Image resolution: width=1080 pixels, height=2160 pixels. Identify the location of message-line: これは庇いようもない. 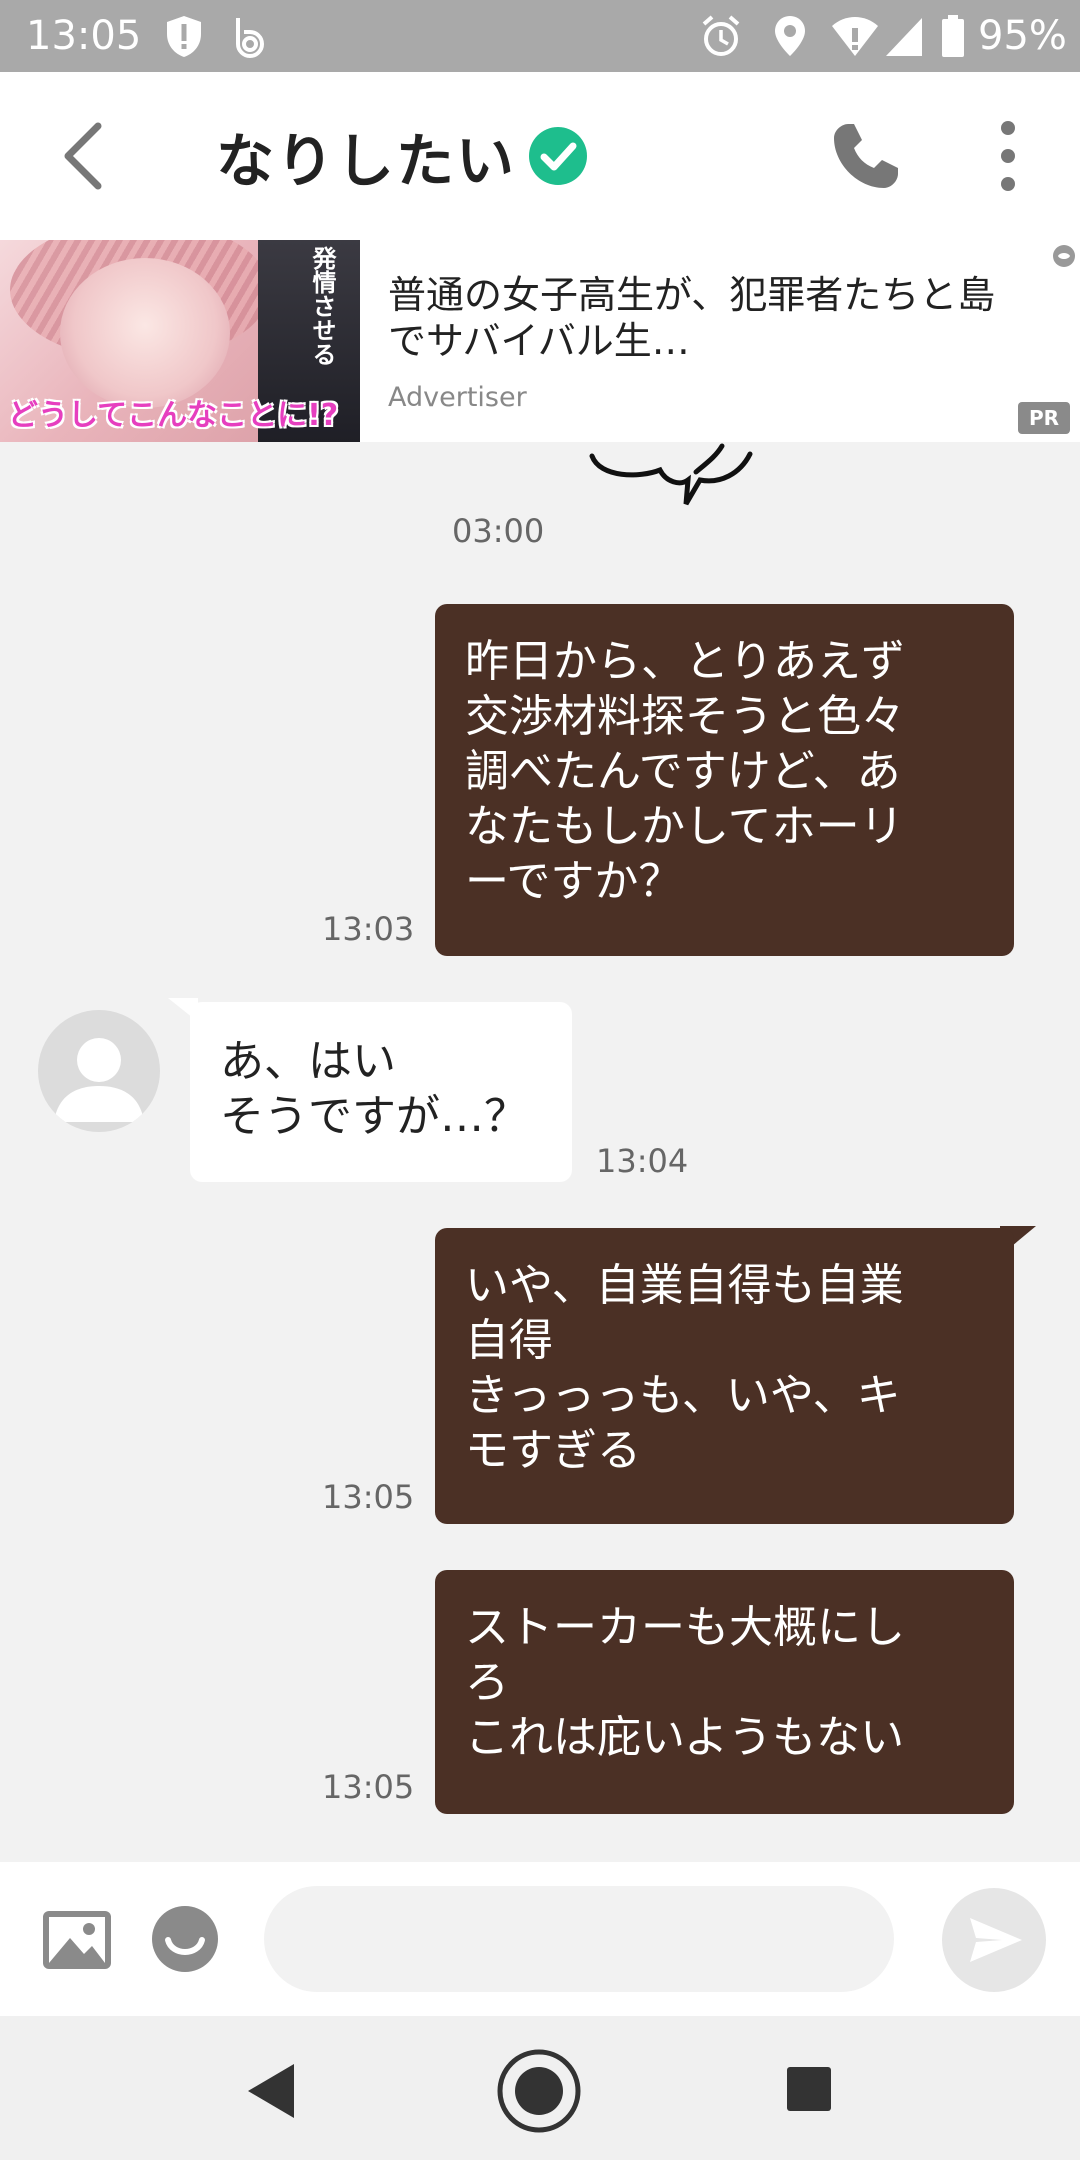
(685, 1737).